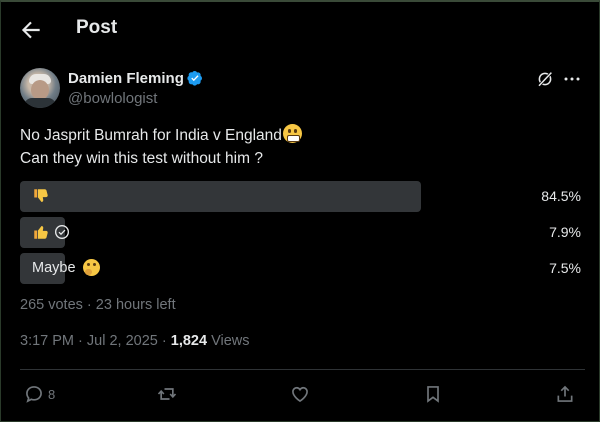  I want to click on back-arrow-icon, so click(31, 30).